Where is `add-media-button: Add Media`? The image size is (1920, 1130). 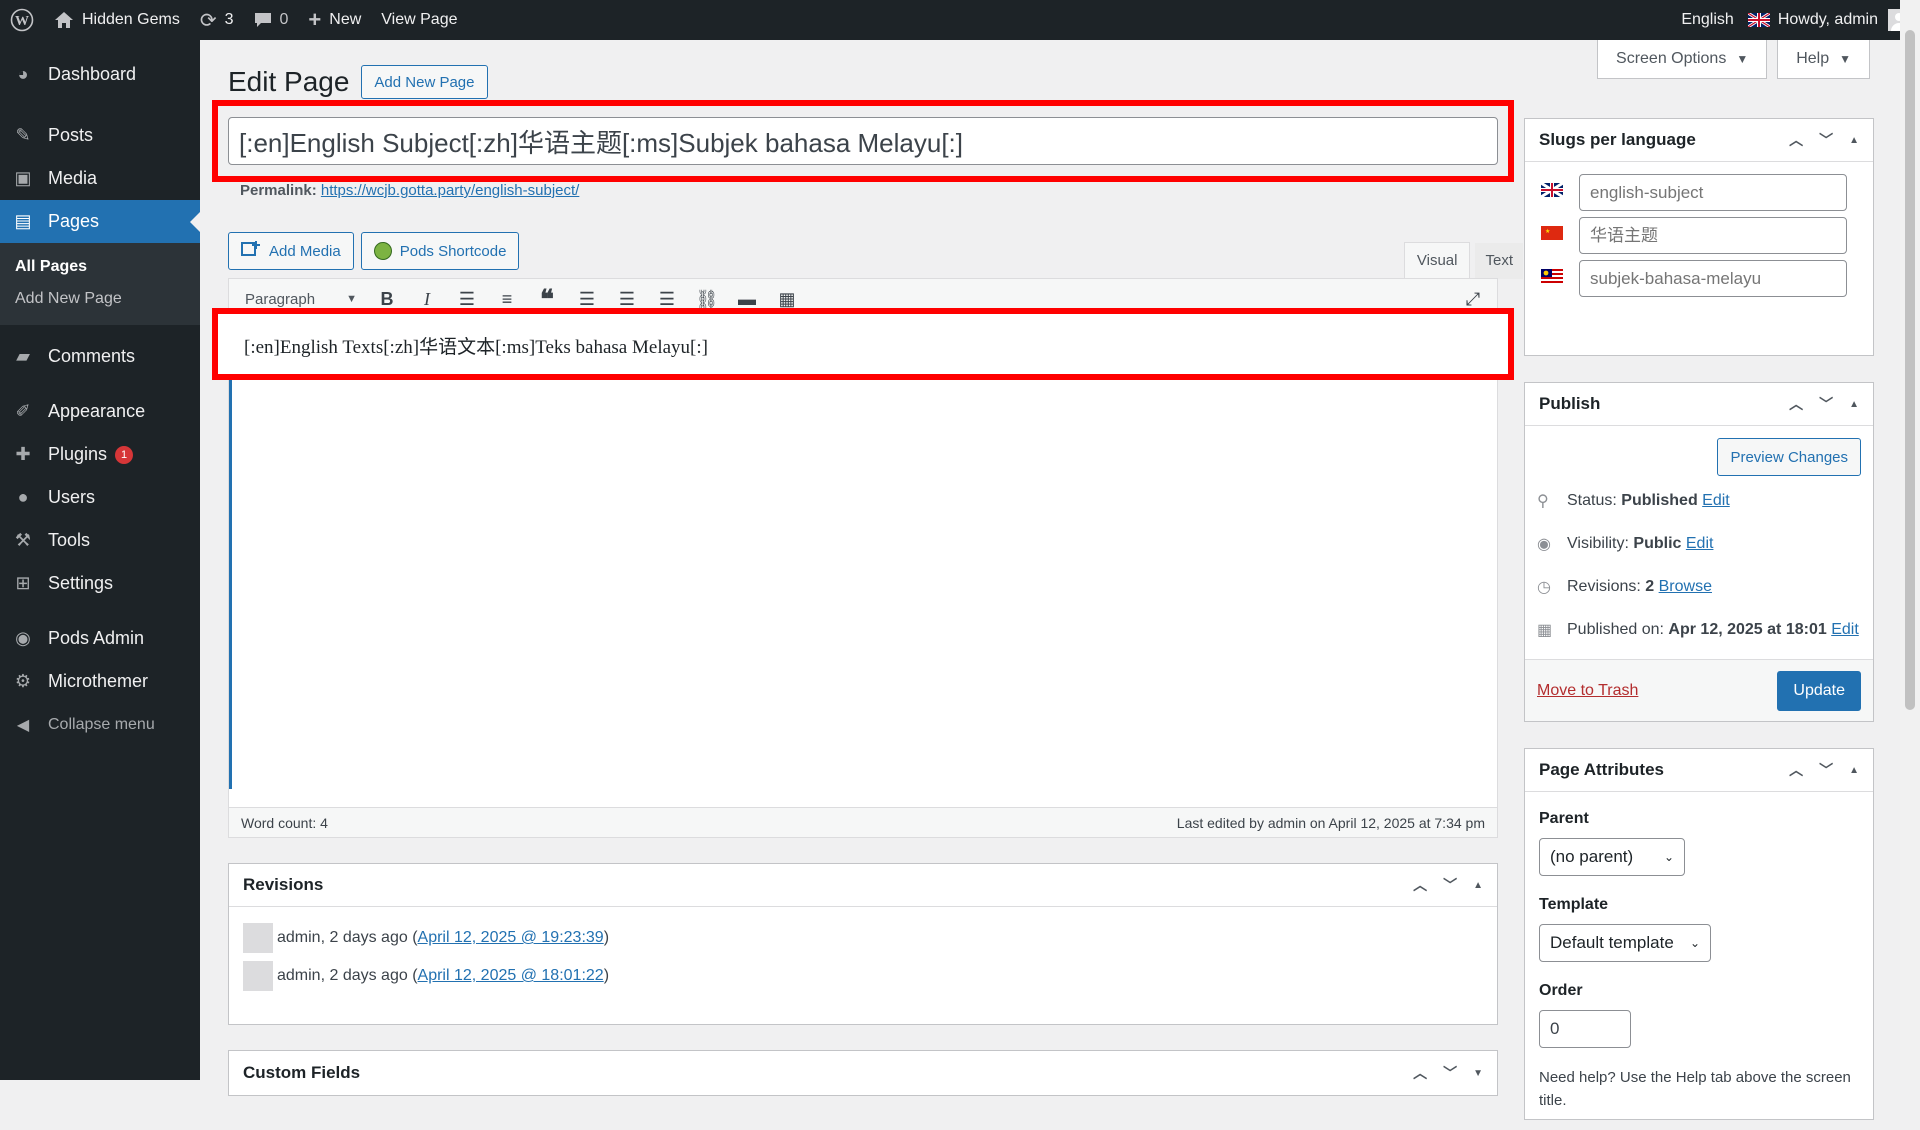
add-media-button: Add Media is located at coordinates (291, 251).